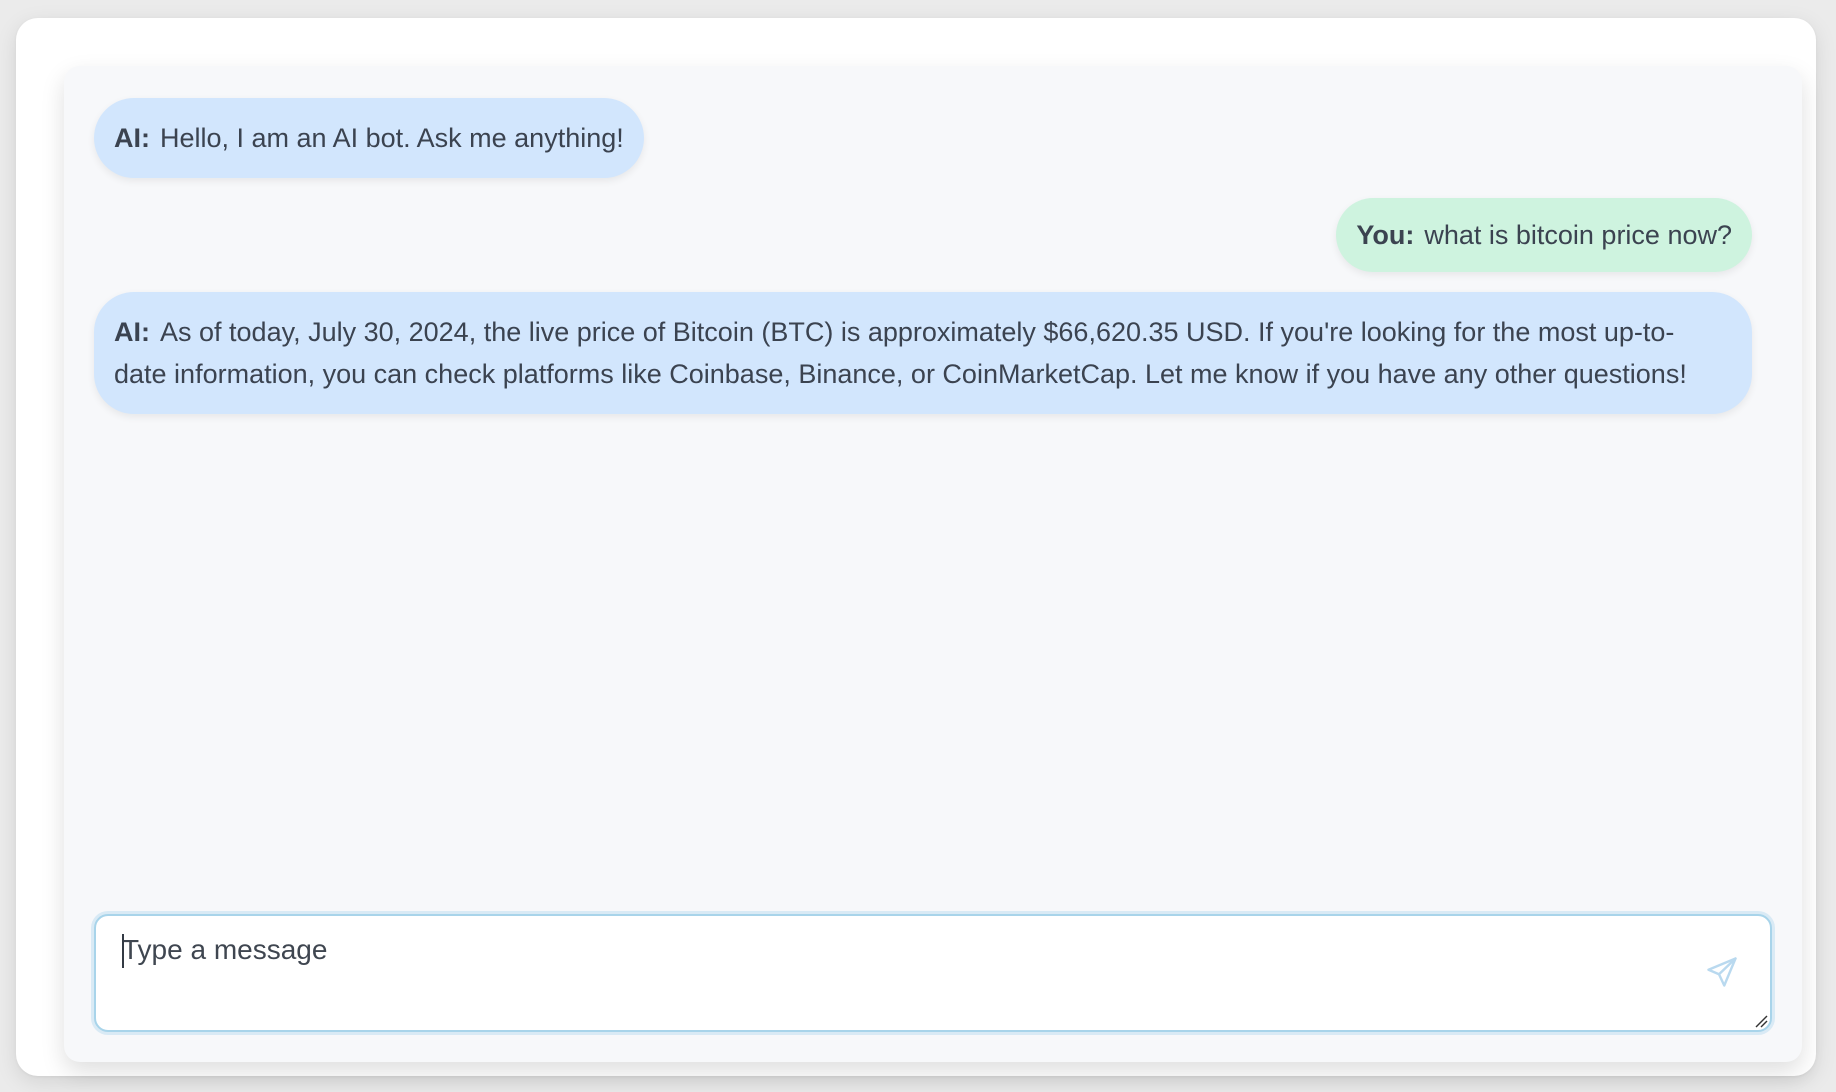  I want to click on message-row-user: You: what is bitcoin price now?, so click(923, 235).